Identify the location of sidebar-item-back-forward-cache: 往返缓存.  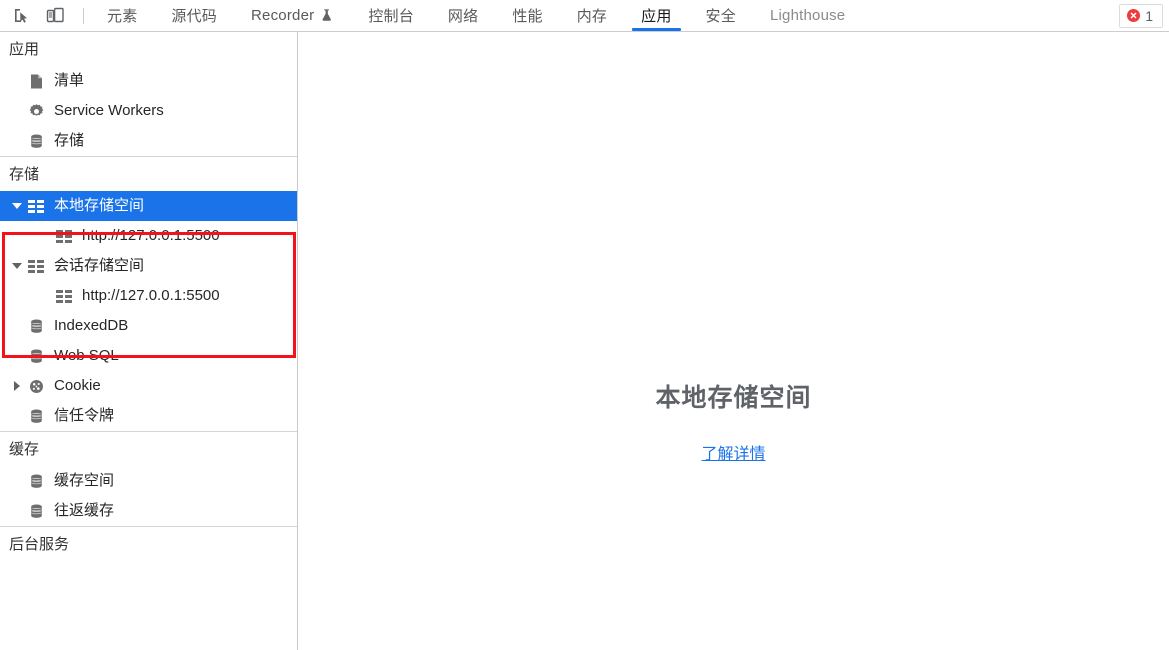
(148, 511).